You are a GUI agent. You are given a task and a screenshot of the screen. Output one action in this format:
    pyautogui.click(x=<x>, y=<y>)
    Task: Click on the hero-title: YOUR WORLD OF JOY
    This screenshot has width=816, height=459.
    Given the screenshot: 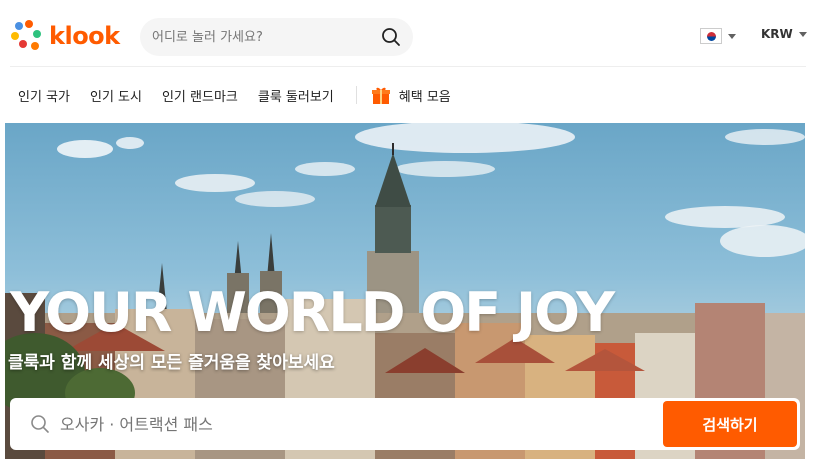 What is the action you would take?
    pyautogui.click(x=312, y=312)
    